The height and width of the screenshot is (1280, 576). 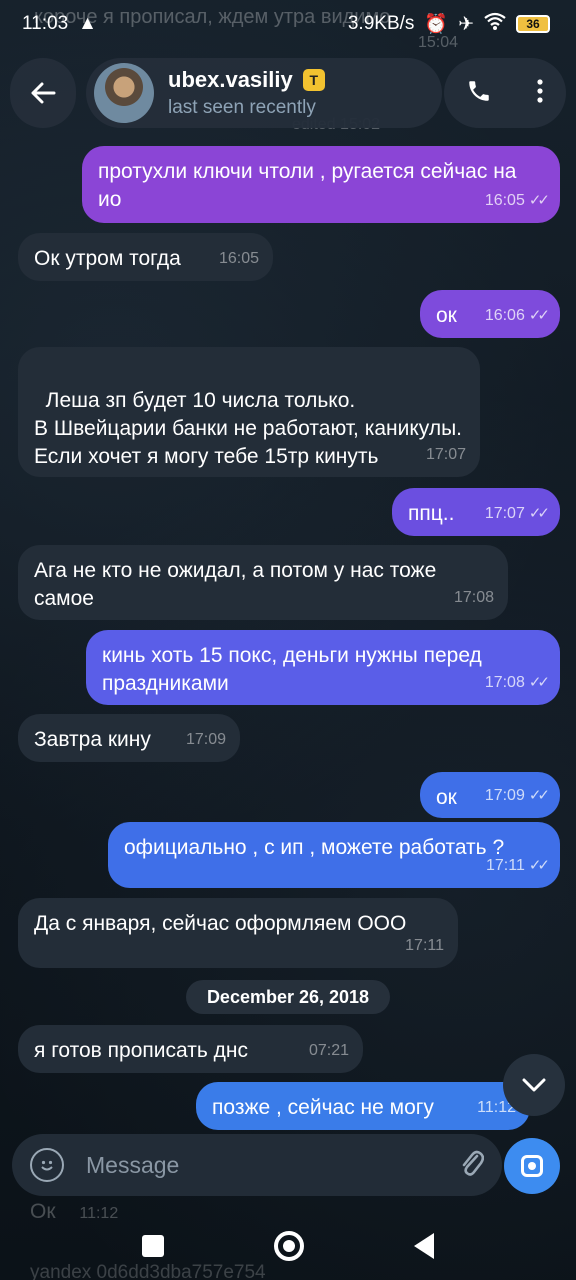 What do you see at coordinates (533, 24) in the screenshot?
I see `battery-icon: 36` at bounding box center [533, 24].